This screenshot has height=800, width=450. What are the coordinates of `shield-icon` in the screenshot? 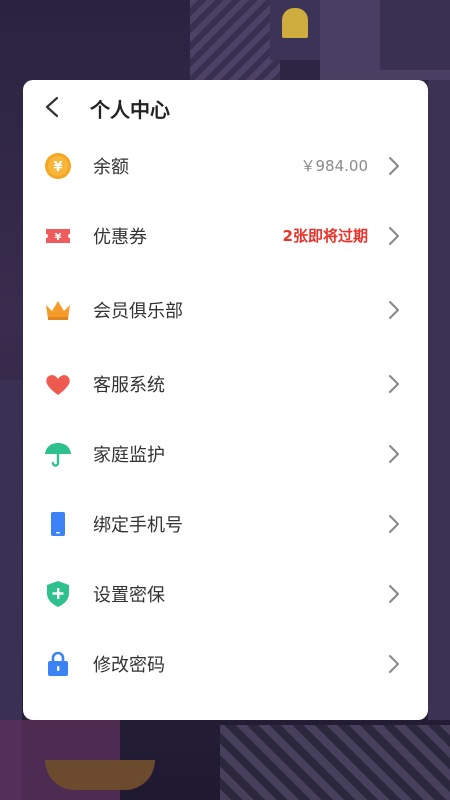 It's located at (58, 594).